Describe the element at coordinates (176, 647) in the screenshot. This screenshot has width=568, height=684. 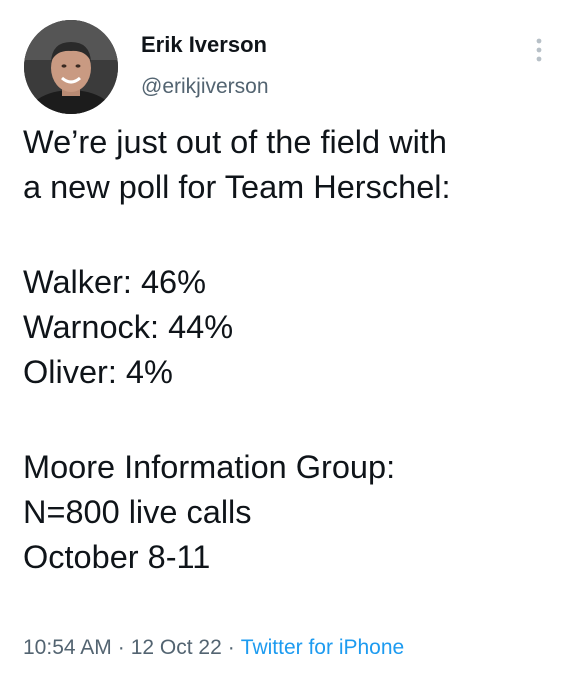
I see `tweet-date: 12 Oct 22` at that location.